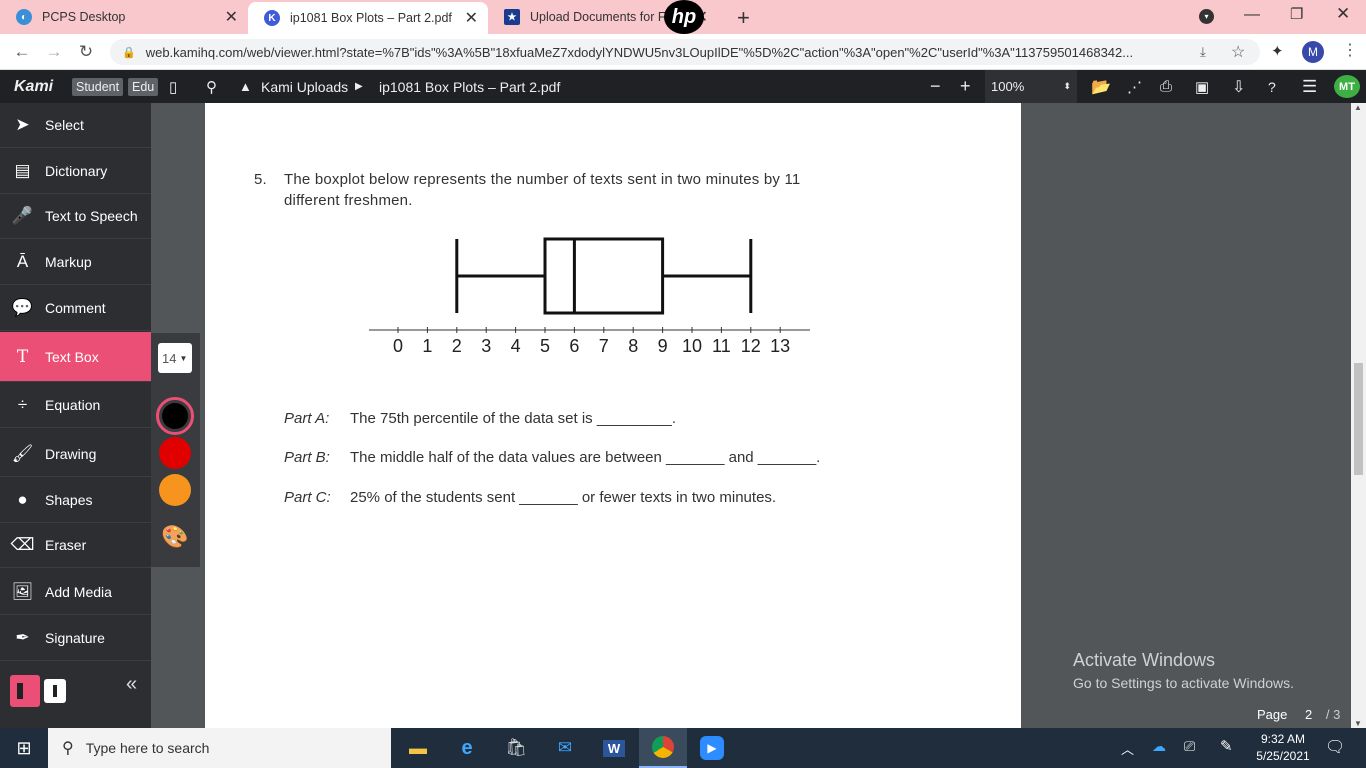 This screenshot has width=1366, height=768. Describe the element at coordinates (219, 748) in the screenshot. I see `taskbar-search: ⚲ Type here to search` at that location.